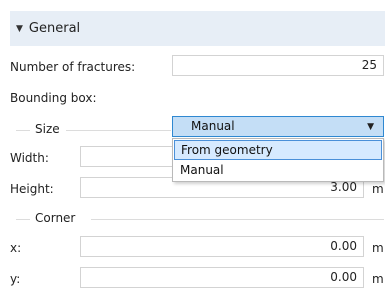 The width and height of the screenshot is (385, 291). I want to click on chevron-down-icon: ▼, so click(370, 127).